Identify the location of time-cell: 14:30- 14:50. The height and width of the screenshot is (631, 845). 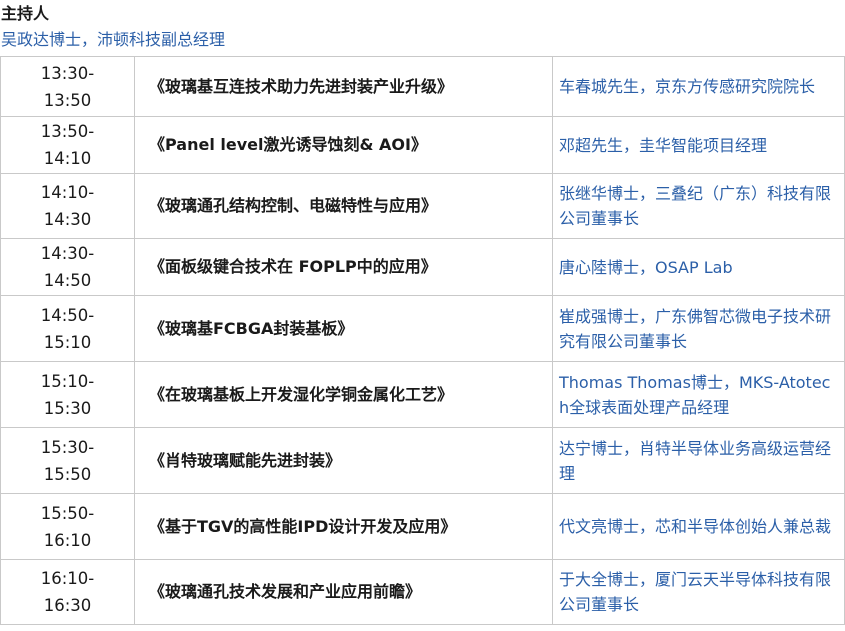
(67, 267).